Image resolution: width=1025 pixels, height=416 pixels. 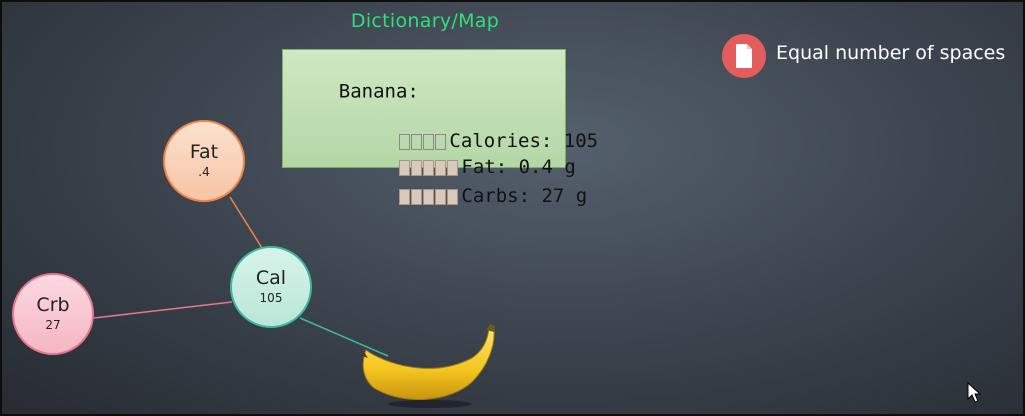 What do you see at coordinates (53, 325) in the screenshot?
I see `node-value: 27` at bounding box center [53, 325].